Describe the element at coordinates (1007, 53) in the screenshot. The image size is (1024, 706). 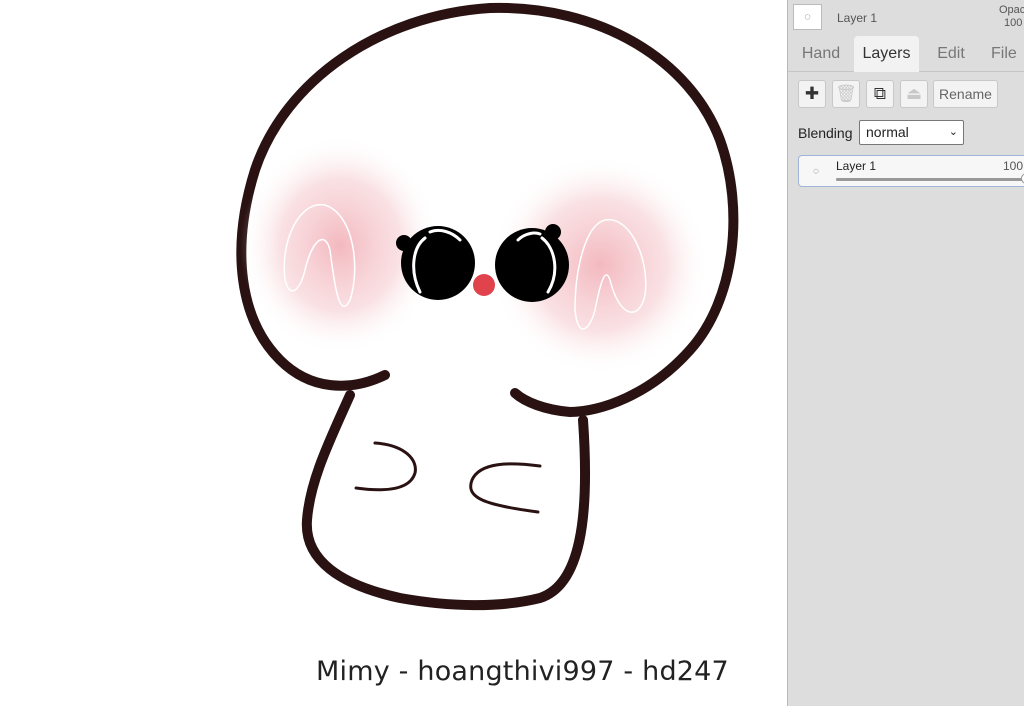
I see `tab-file: File` at that location.